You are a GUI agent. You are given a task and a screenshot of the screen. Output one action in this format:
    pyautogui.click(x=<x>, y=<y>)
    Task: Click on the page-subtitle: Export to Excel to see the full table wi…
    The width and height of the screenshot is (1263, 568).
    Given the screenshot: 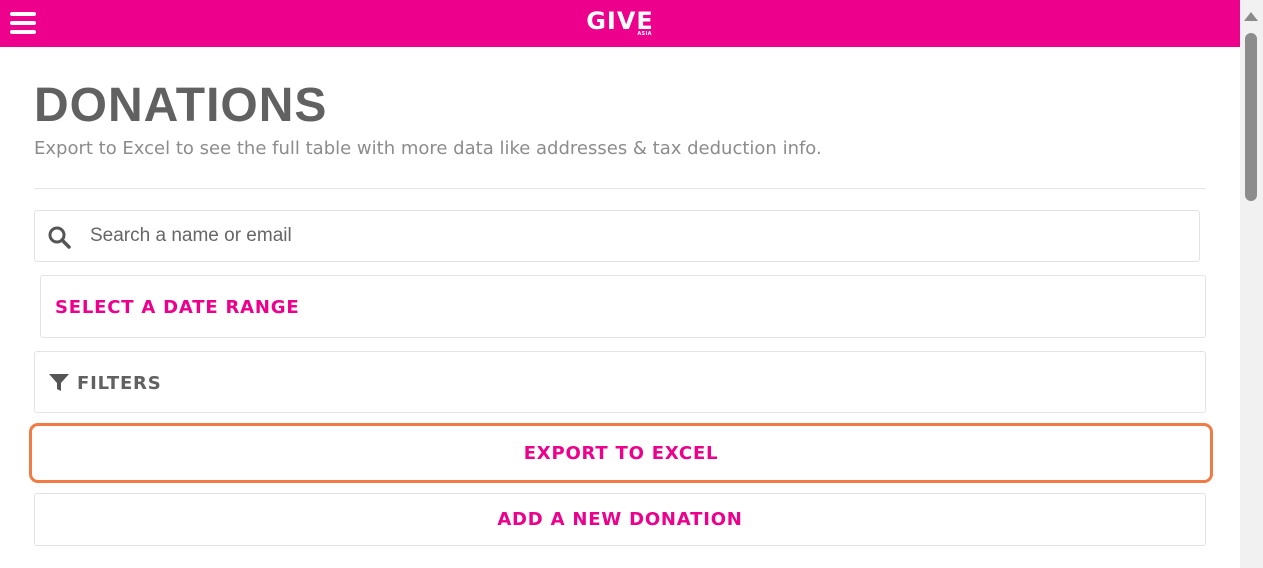 What is the action you would take?
    pyautogui.click(x=428, y=148)
    